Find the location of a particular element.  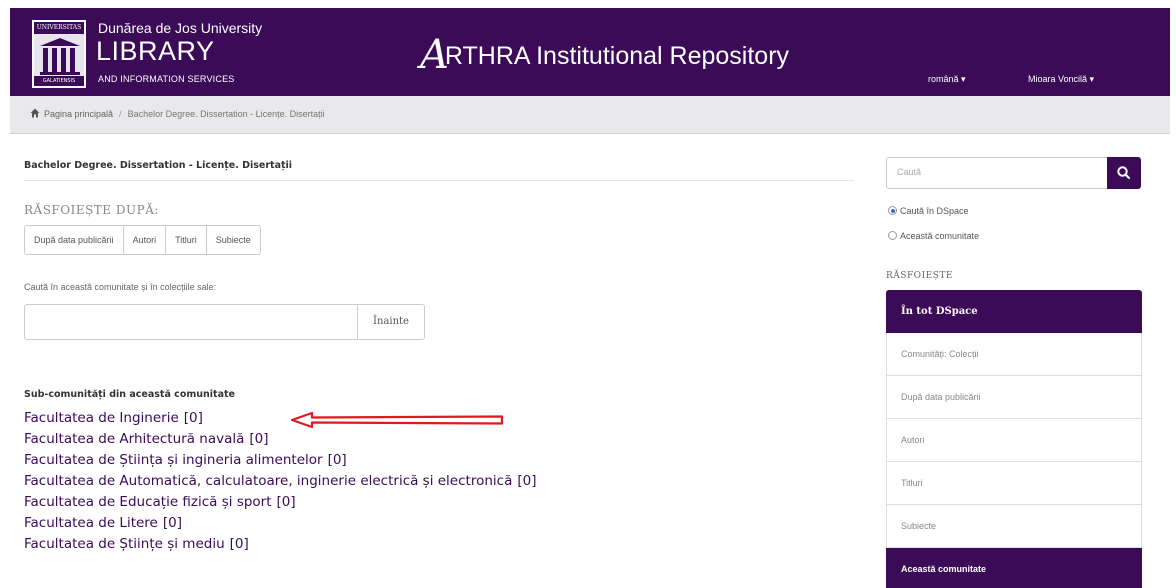

scope-community-label: Această comunitate is located at coordinates (940, 236).